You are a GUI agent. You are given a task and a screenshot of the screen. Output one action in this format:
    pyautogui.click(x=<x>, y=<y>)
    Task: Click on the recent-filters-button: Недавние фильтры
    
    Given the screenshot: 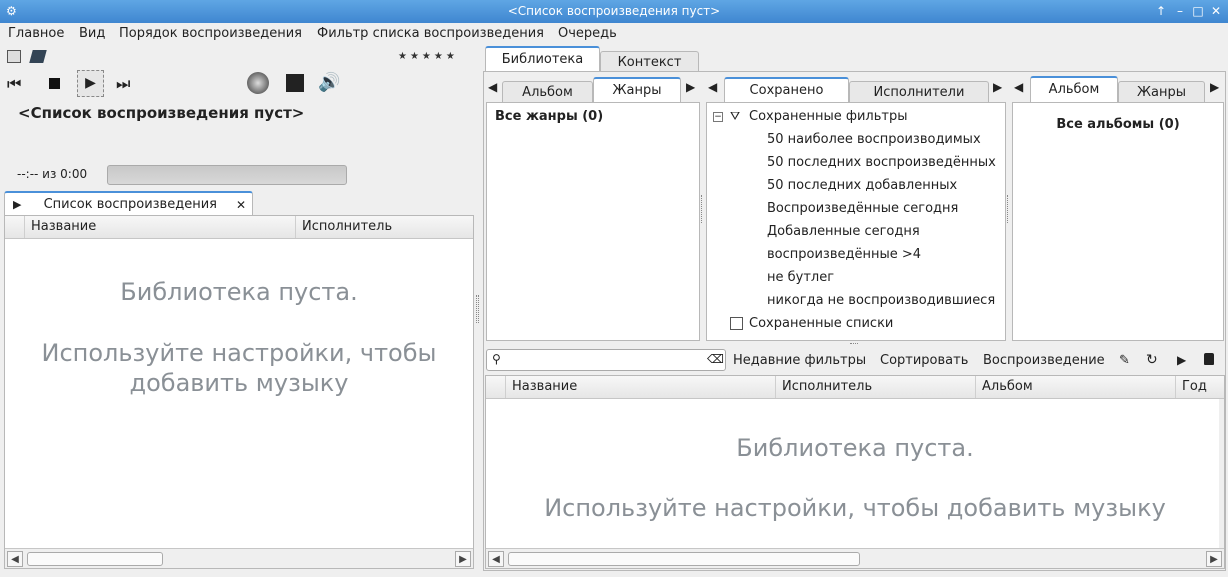 What is the action you would take?
    pyautogui.click(x=799, y=360)
    